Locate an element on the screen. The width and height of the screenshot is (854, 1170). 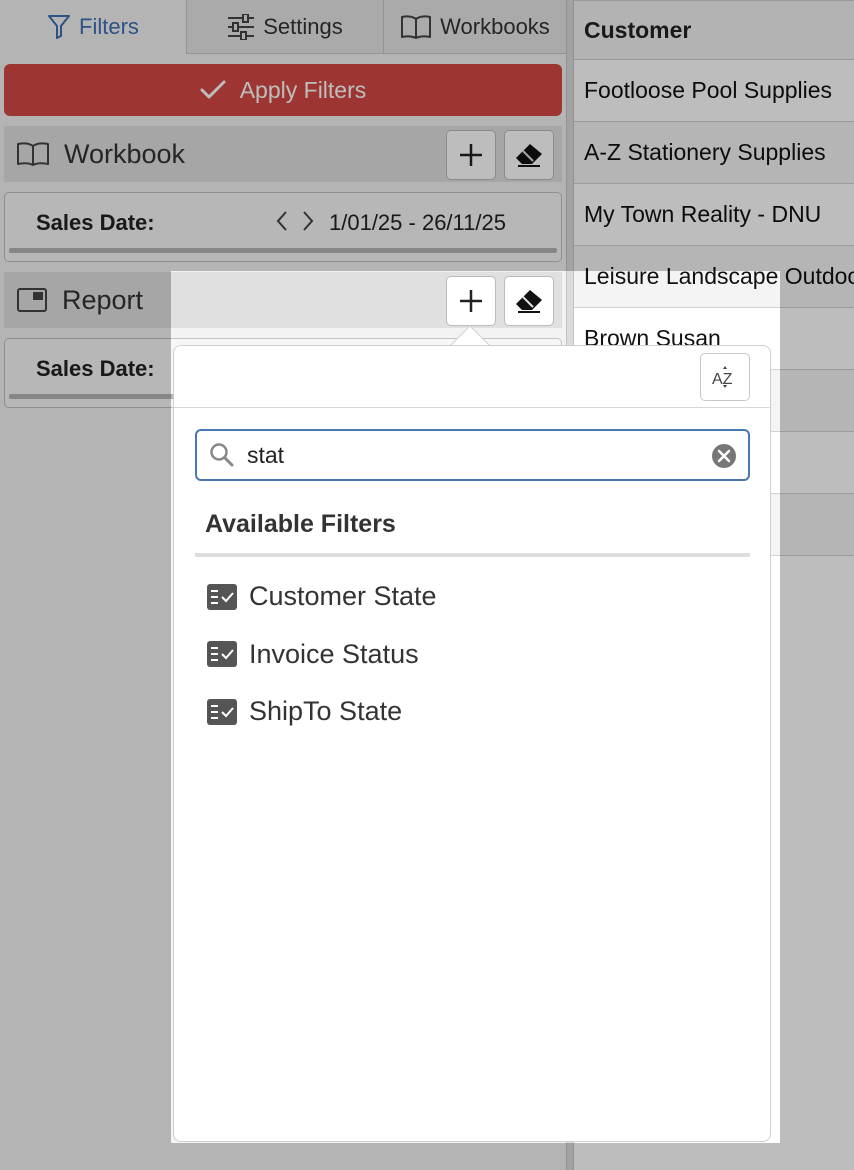
available-filters-title: Available Filters is located at coordinates (300, 524).